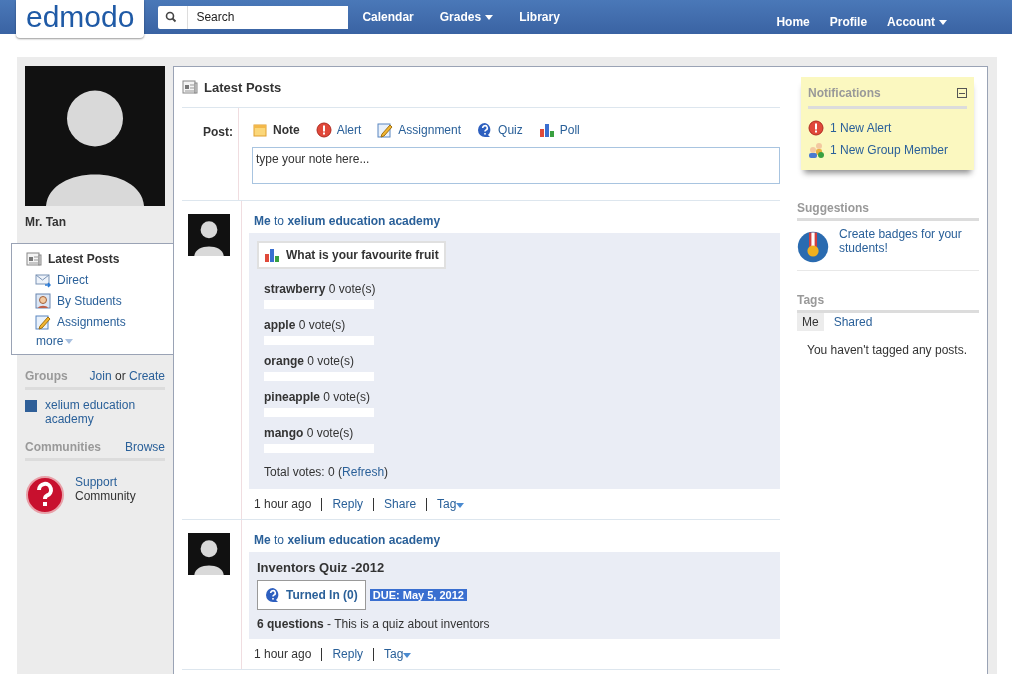  Describe the element at coordinates (46, 376) in the screenshot. I see `section-heading: Groups` at that location.